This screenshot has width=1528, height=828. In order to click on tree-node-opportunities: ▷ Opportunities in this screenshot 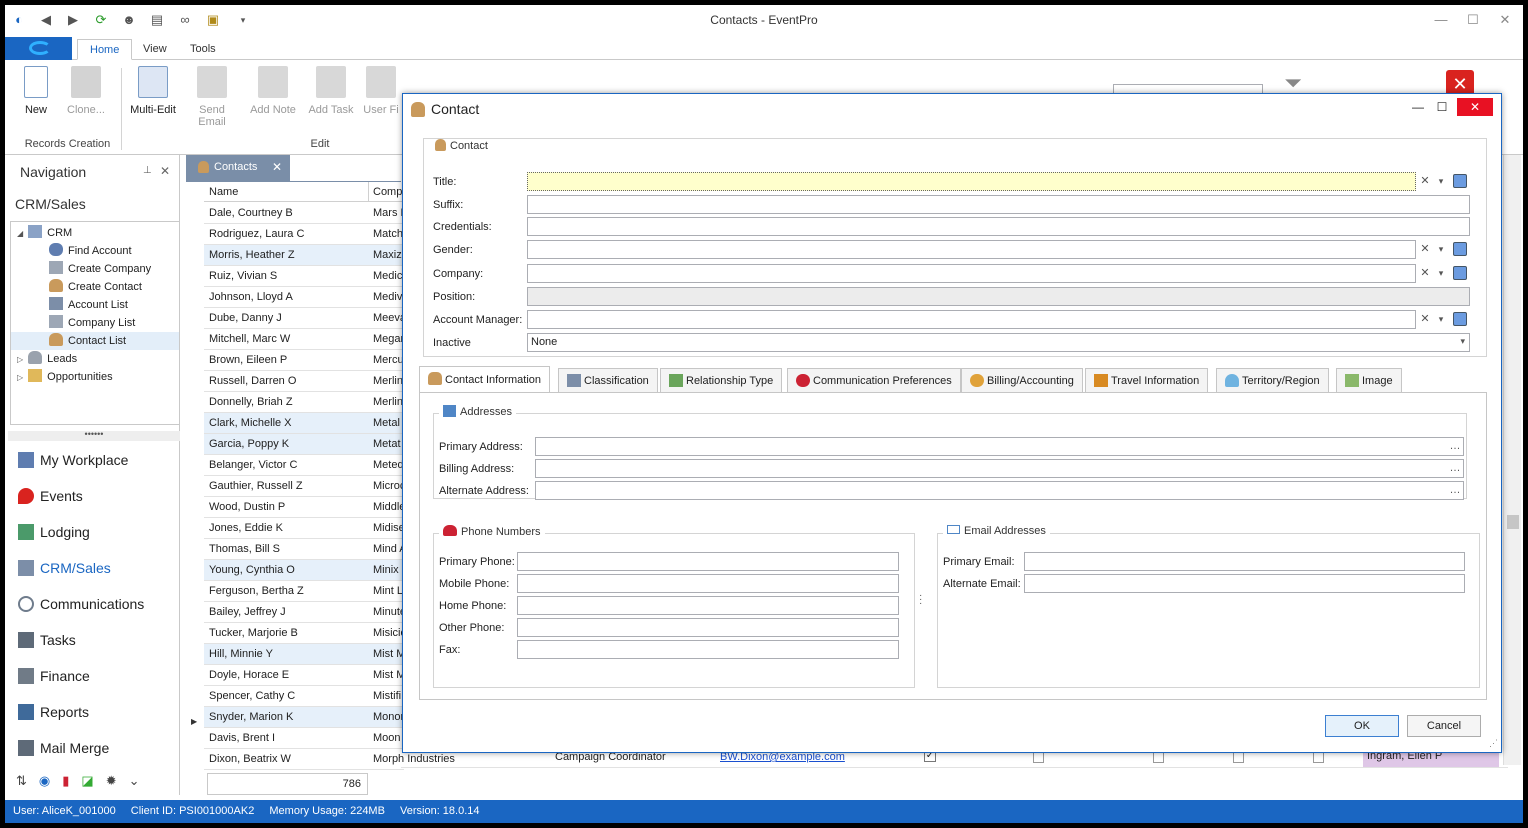, I will do `click(95, 377)`.